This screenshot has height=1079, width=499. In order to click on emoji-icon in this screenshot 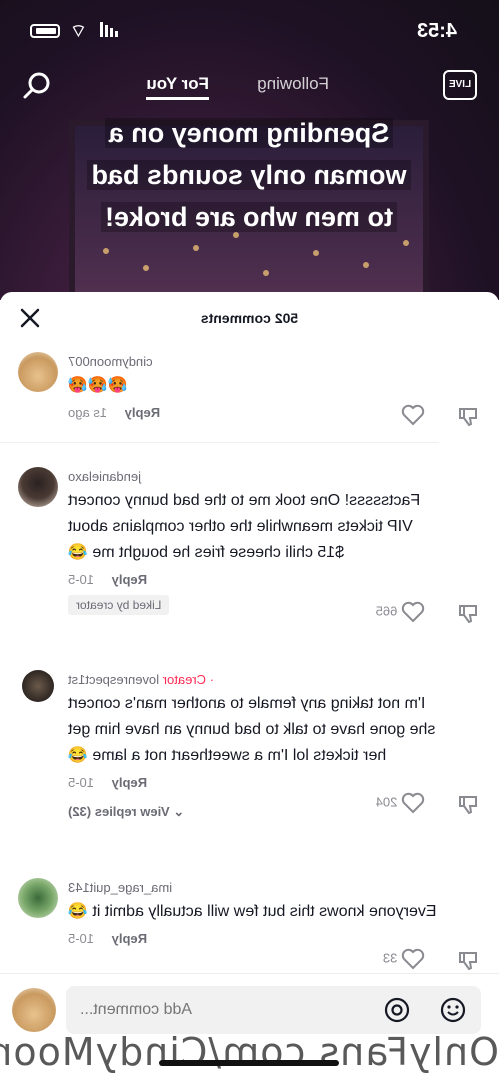, I will do `click(453, 1010)`.